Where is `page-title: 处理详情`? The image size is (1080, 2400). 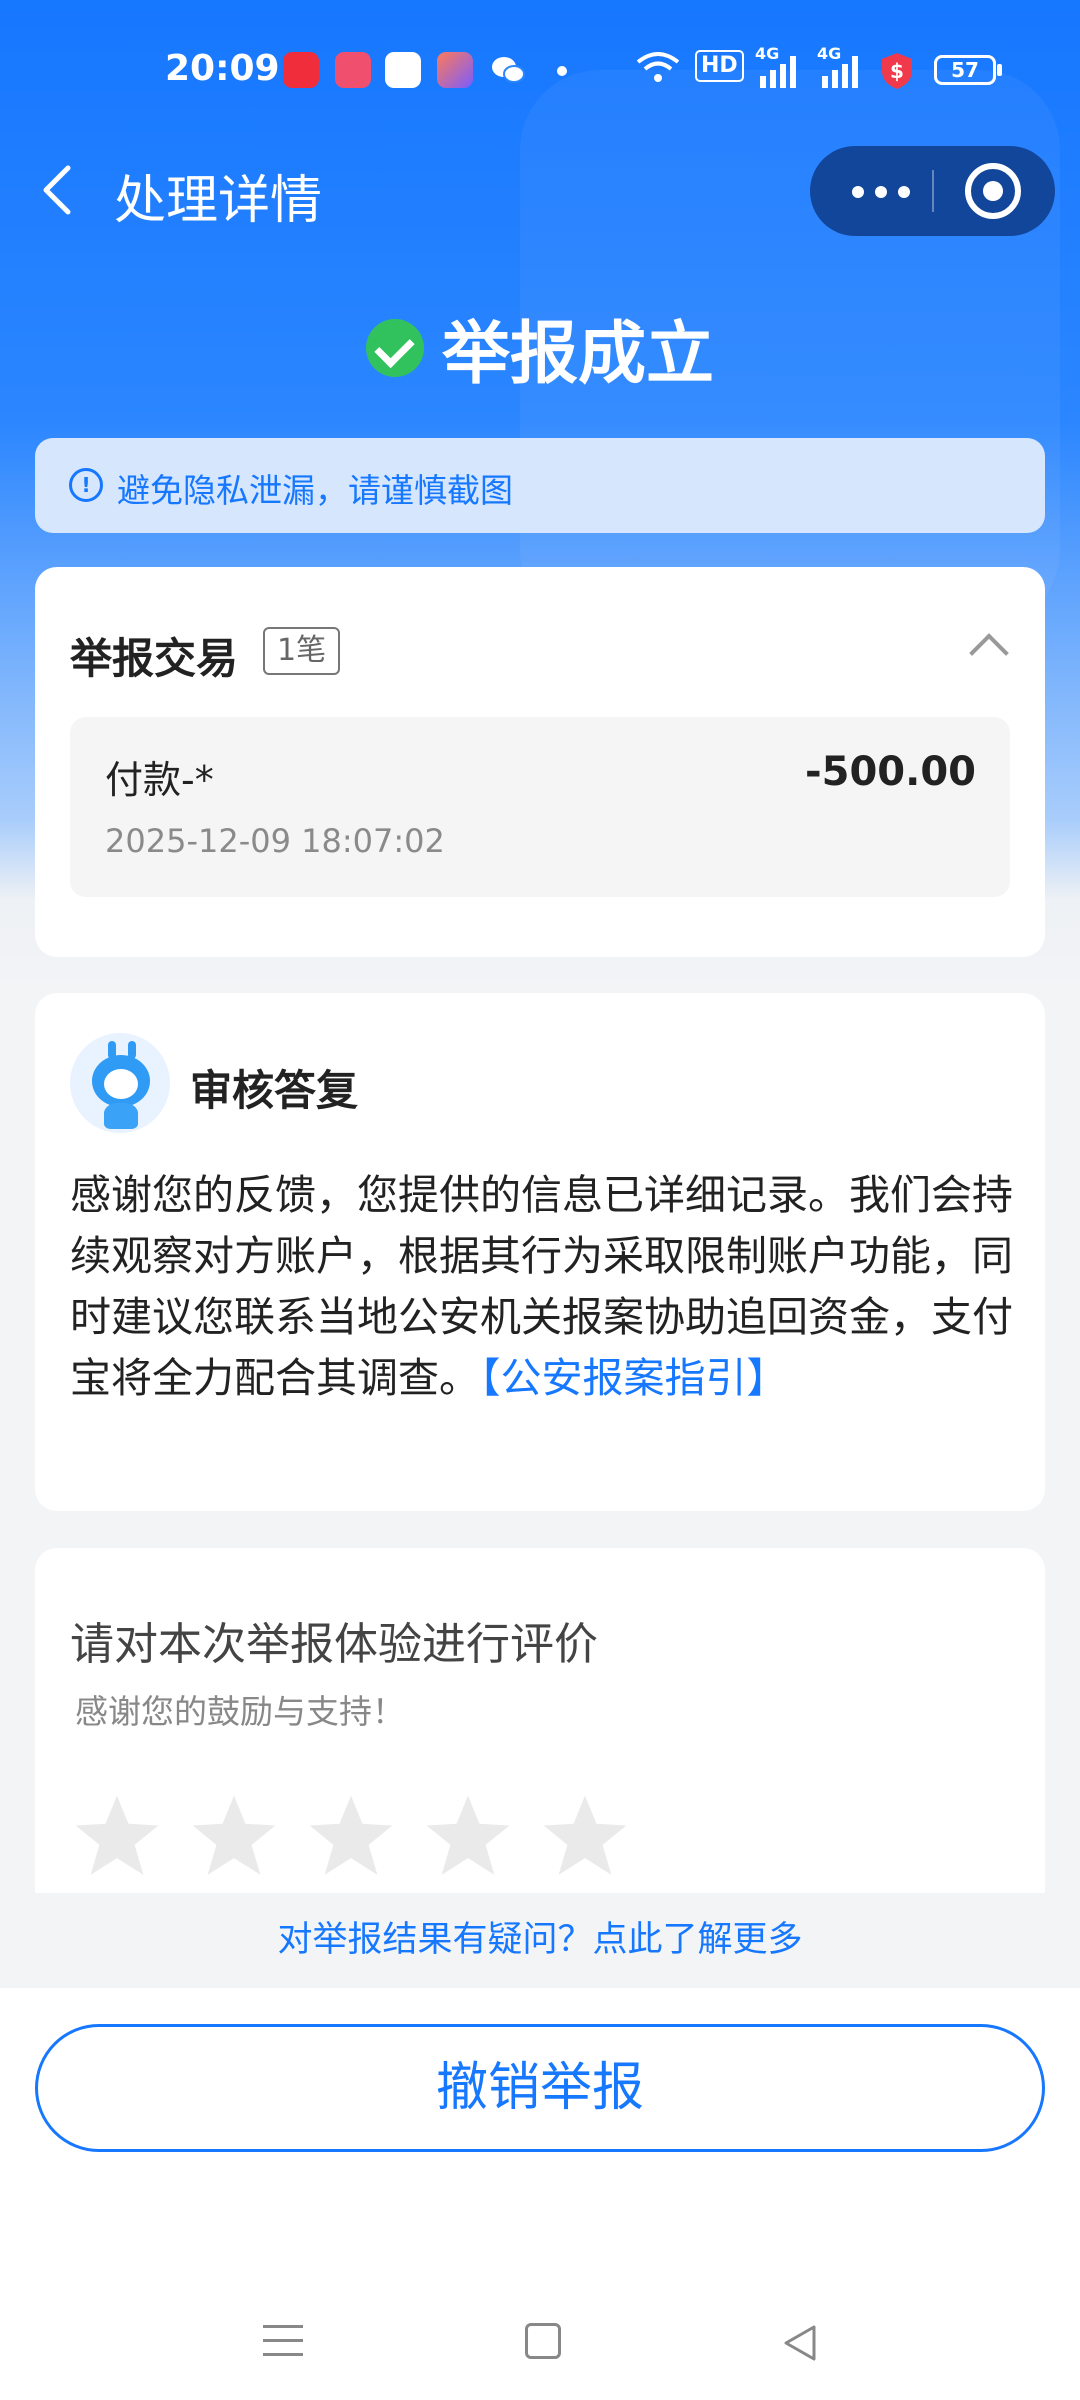 page-title: 处理详情 is located at coordinates (218, 201).